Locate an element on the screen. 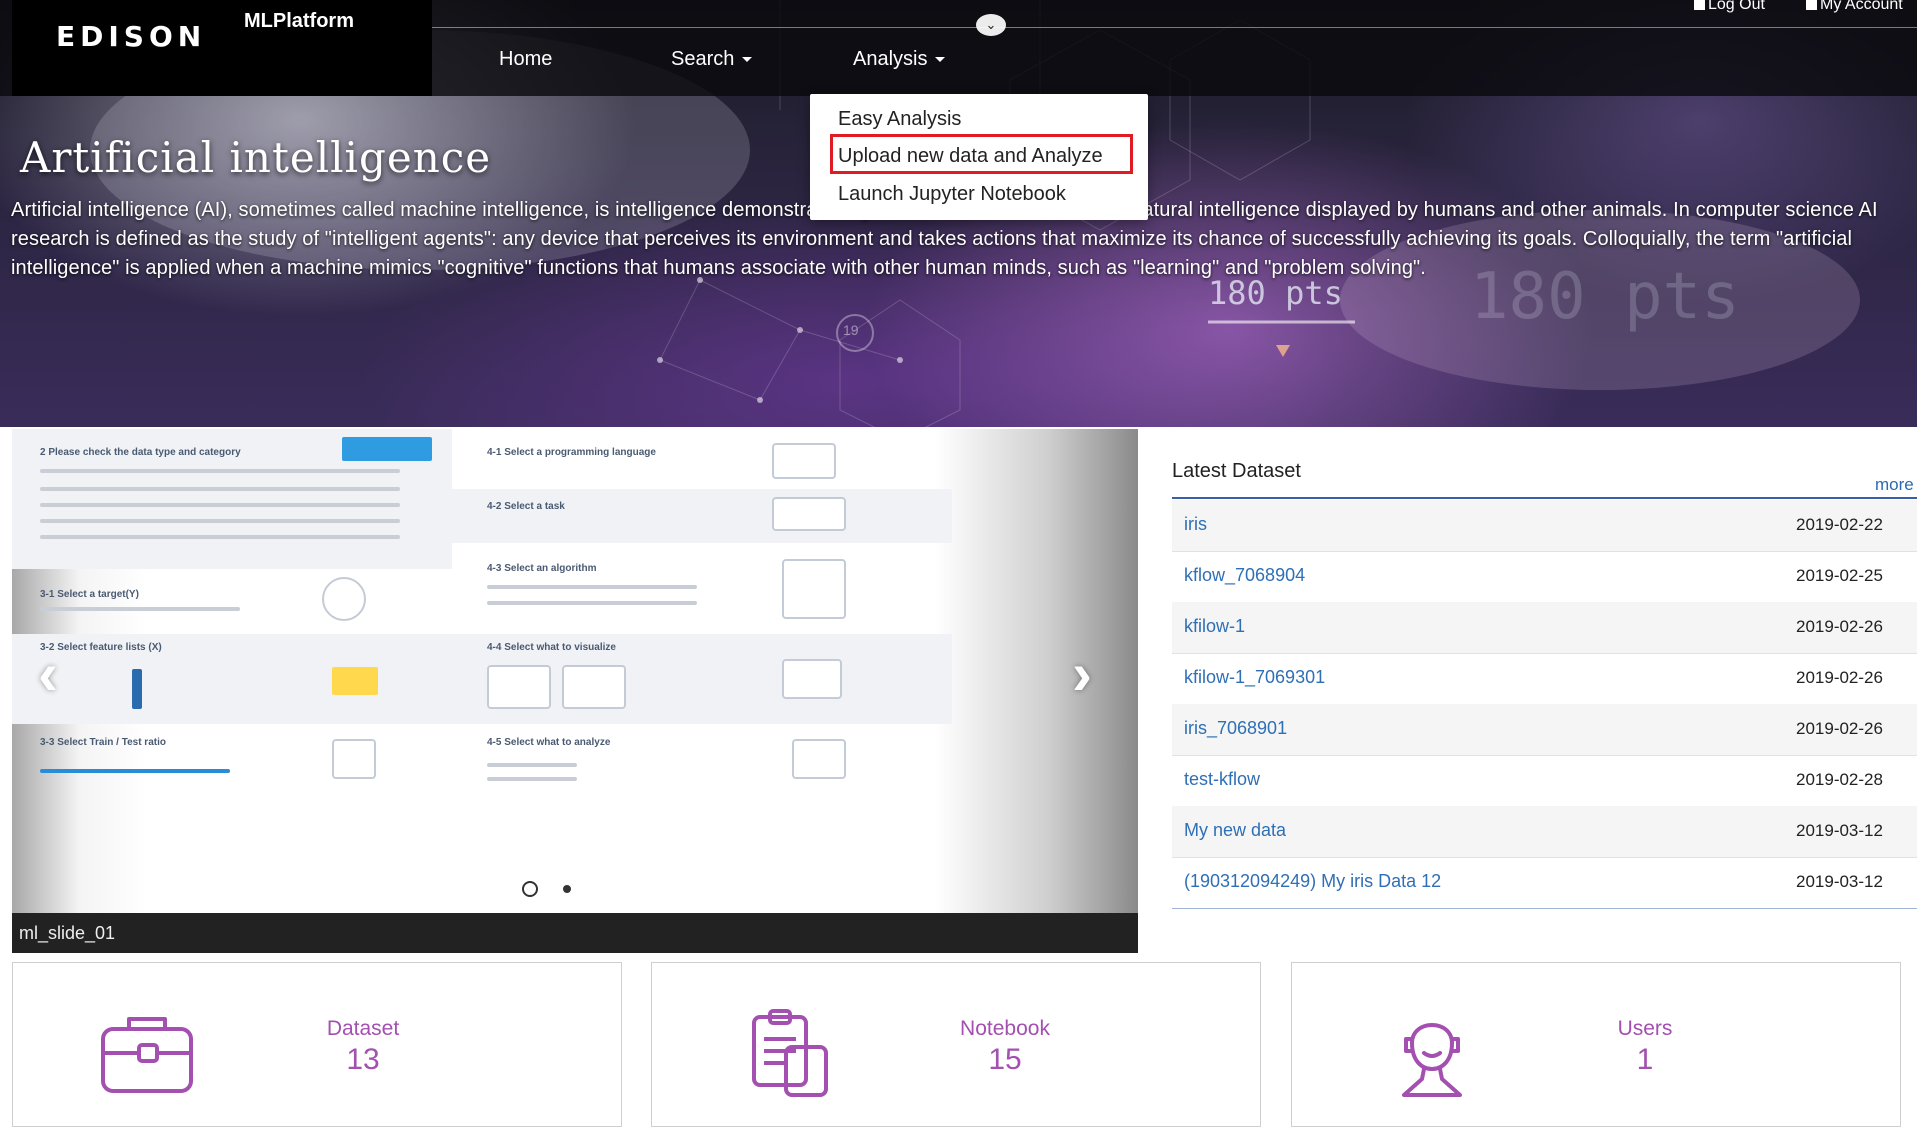 The height and width of the screenshot is (1137, 1917). menu-item-launch-jupyter: Launch Jupyter Notebook is located at coordinates (952, 194).